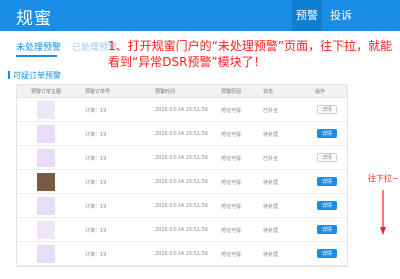 Image resolution: width=400 pixels, height=279 pixels. Describe the element at coordinates (307, 15) in the screenshot. I see `nav-warning: 预警` at that location.